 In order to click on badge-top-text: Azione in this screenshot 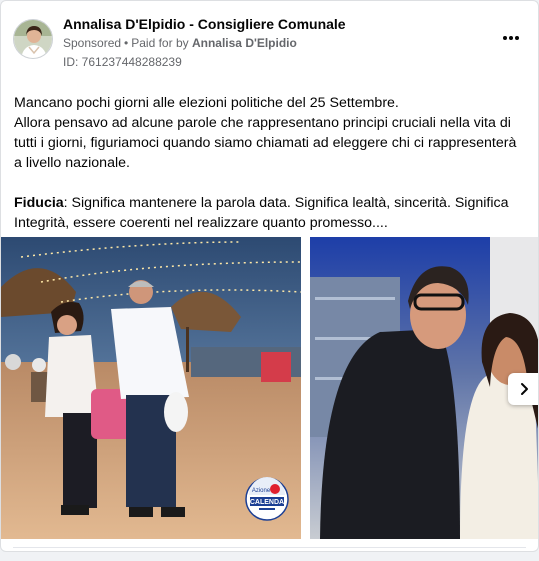, I will do `click(261, 491)`.